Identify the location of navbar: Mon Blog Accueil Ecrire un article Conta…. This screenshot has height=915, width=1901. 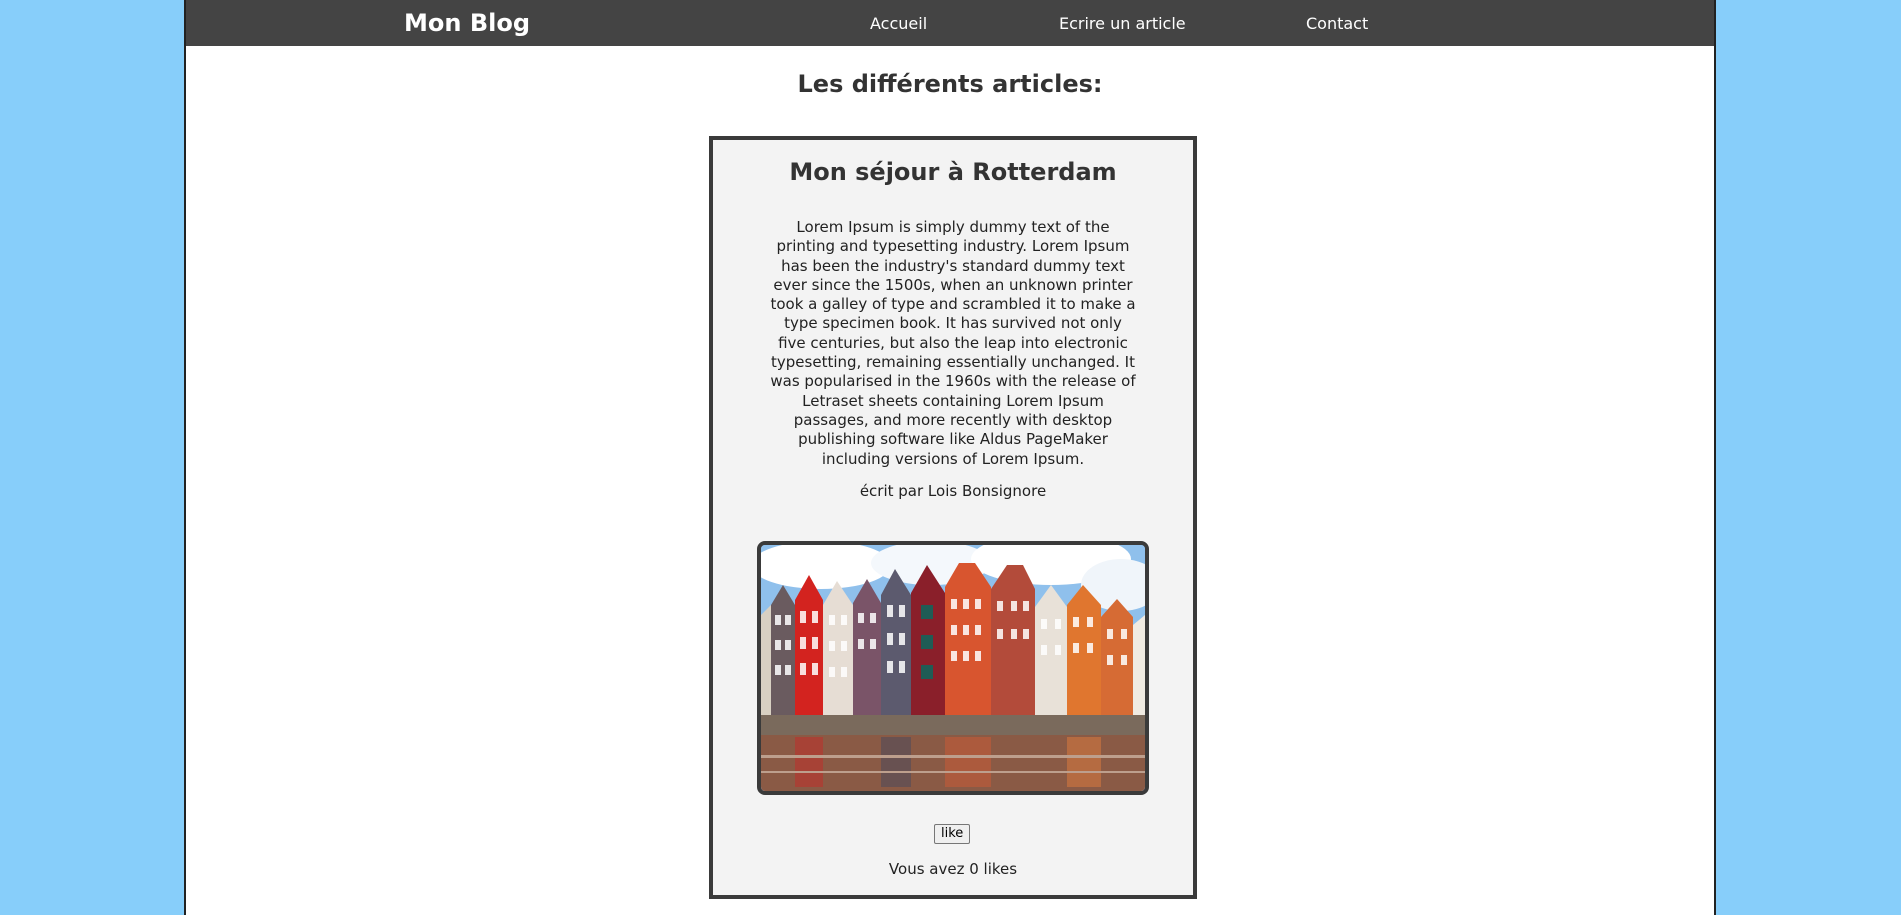
(950, 23).